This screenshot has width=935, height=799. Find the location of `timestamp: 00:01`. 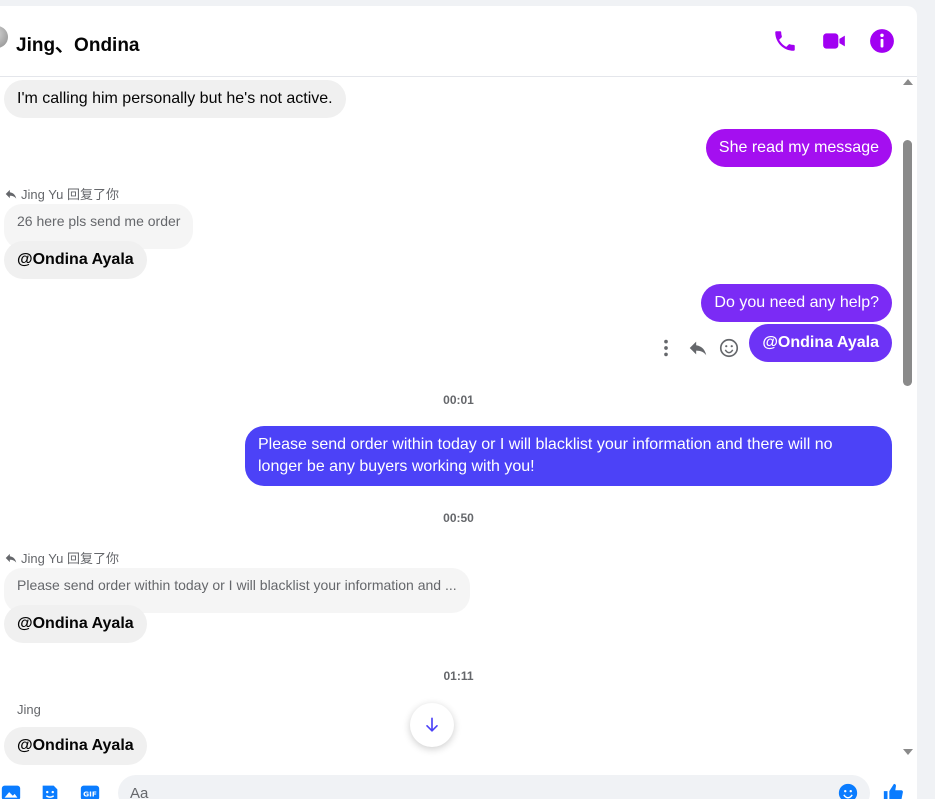

timestamp: 00:01 is located at coordinates (458, 400).